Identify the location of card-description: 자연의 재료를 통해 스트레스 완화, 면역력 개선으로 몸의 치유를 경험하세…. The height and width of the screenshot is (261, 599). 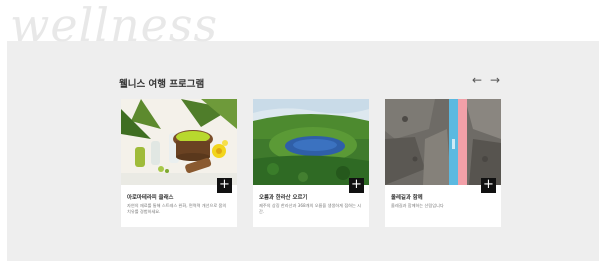
(177, 209).